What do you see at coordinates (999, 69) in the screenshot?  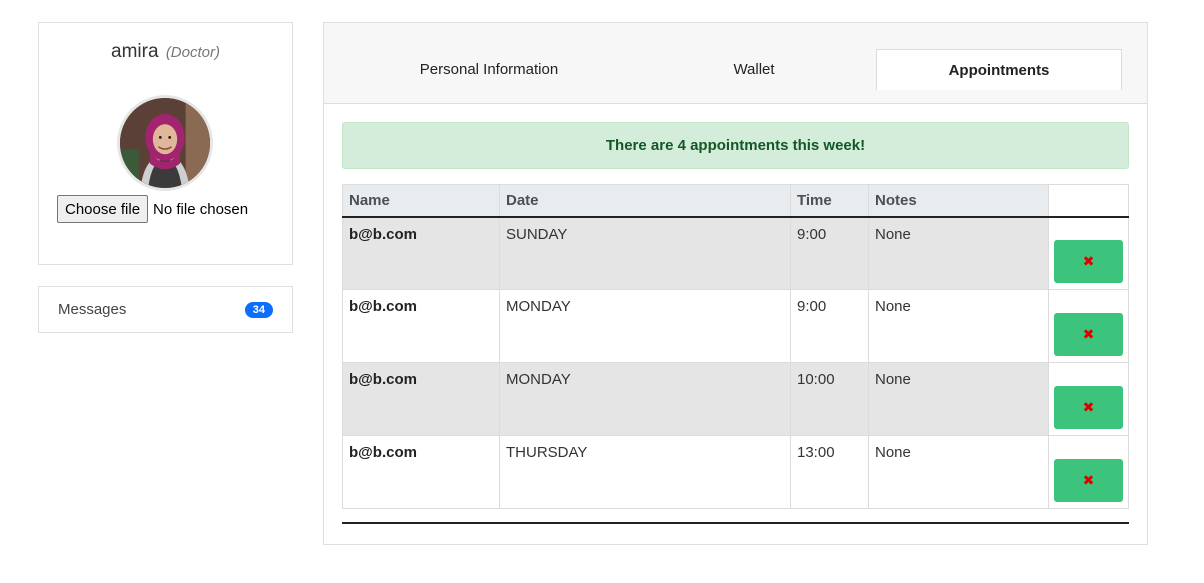 I see `tab-appointments: Appointments` at bounding box center [999, 69].